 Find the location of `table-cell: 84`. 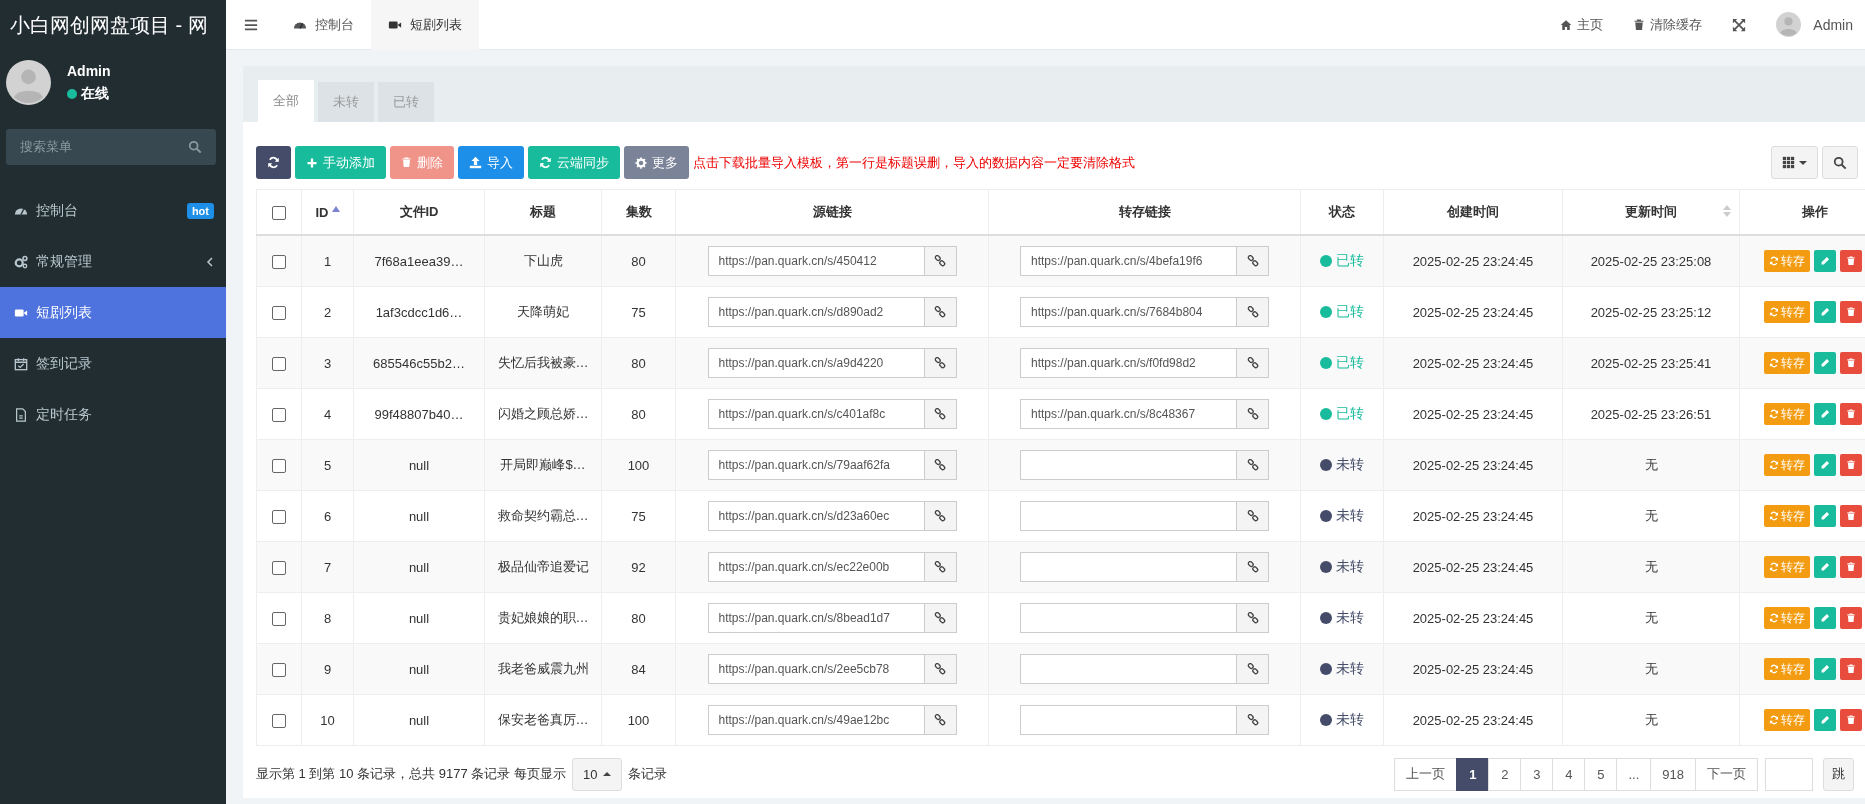

table-cell: 84 is located at coordinates (638, 669).